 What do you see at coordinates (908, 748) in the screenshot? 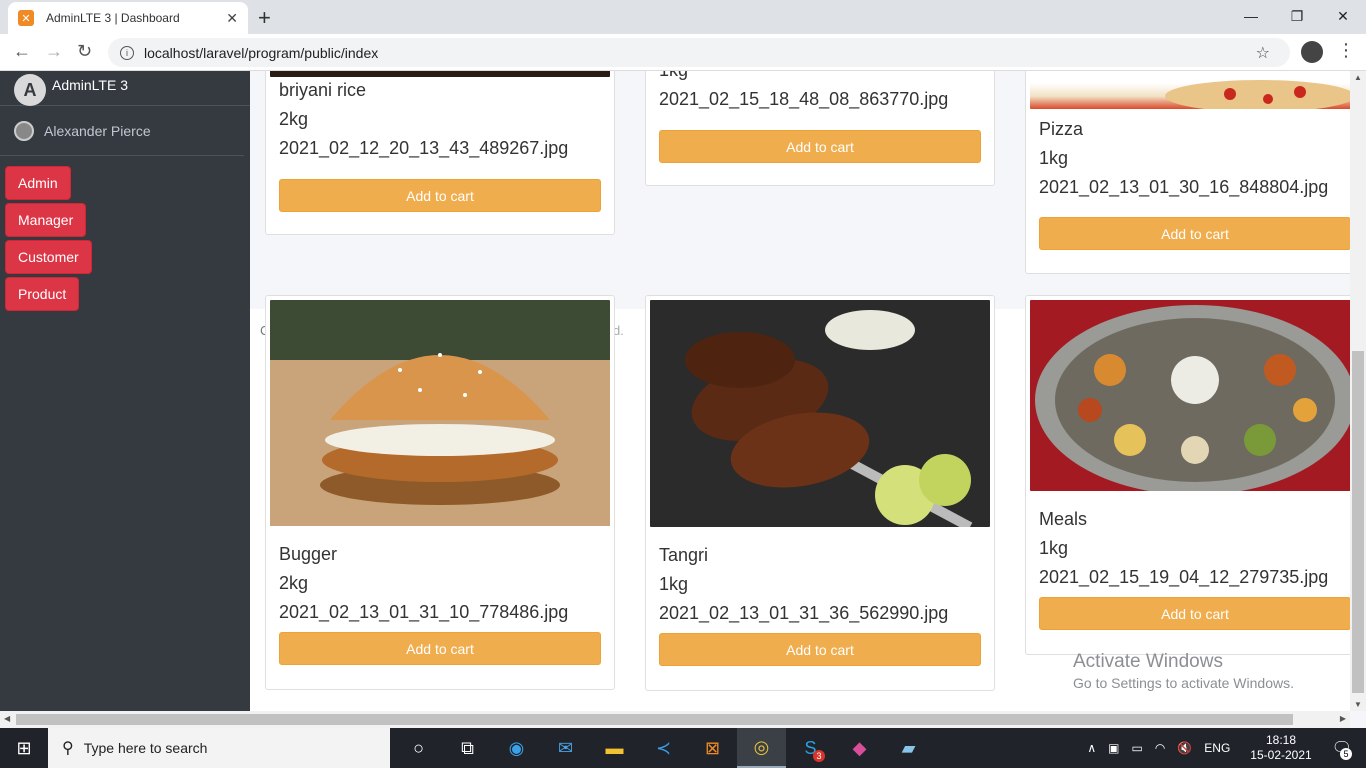
I see `app-icon: ▰` at bounding box center [908, 748].